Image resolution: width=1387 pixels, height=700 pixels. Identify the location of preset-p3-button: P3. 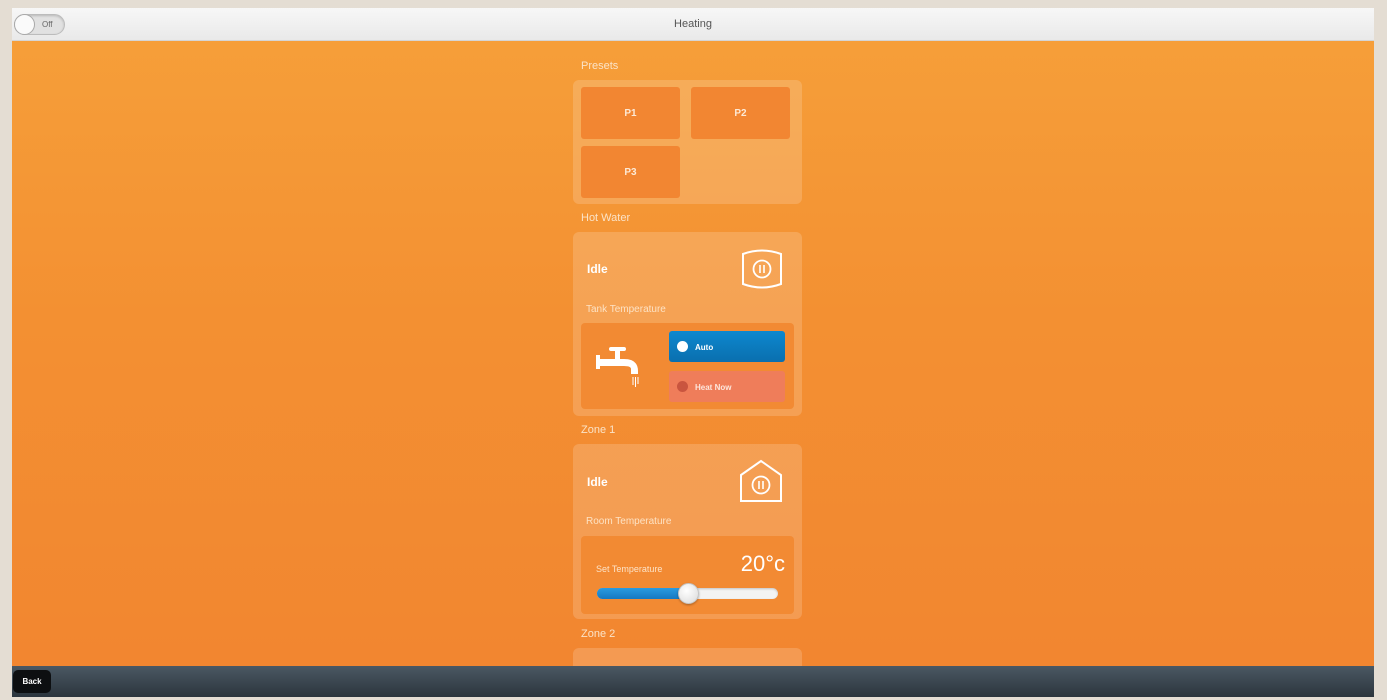
(630, 172).